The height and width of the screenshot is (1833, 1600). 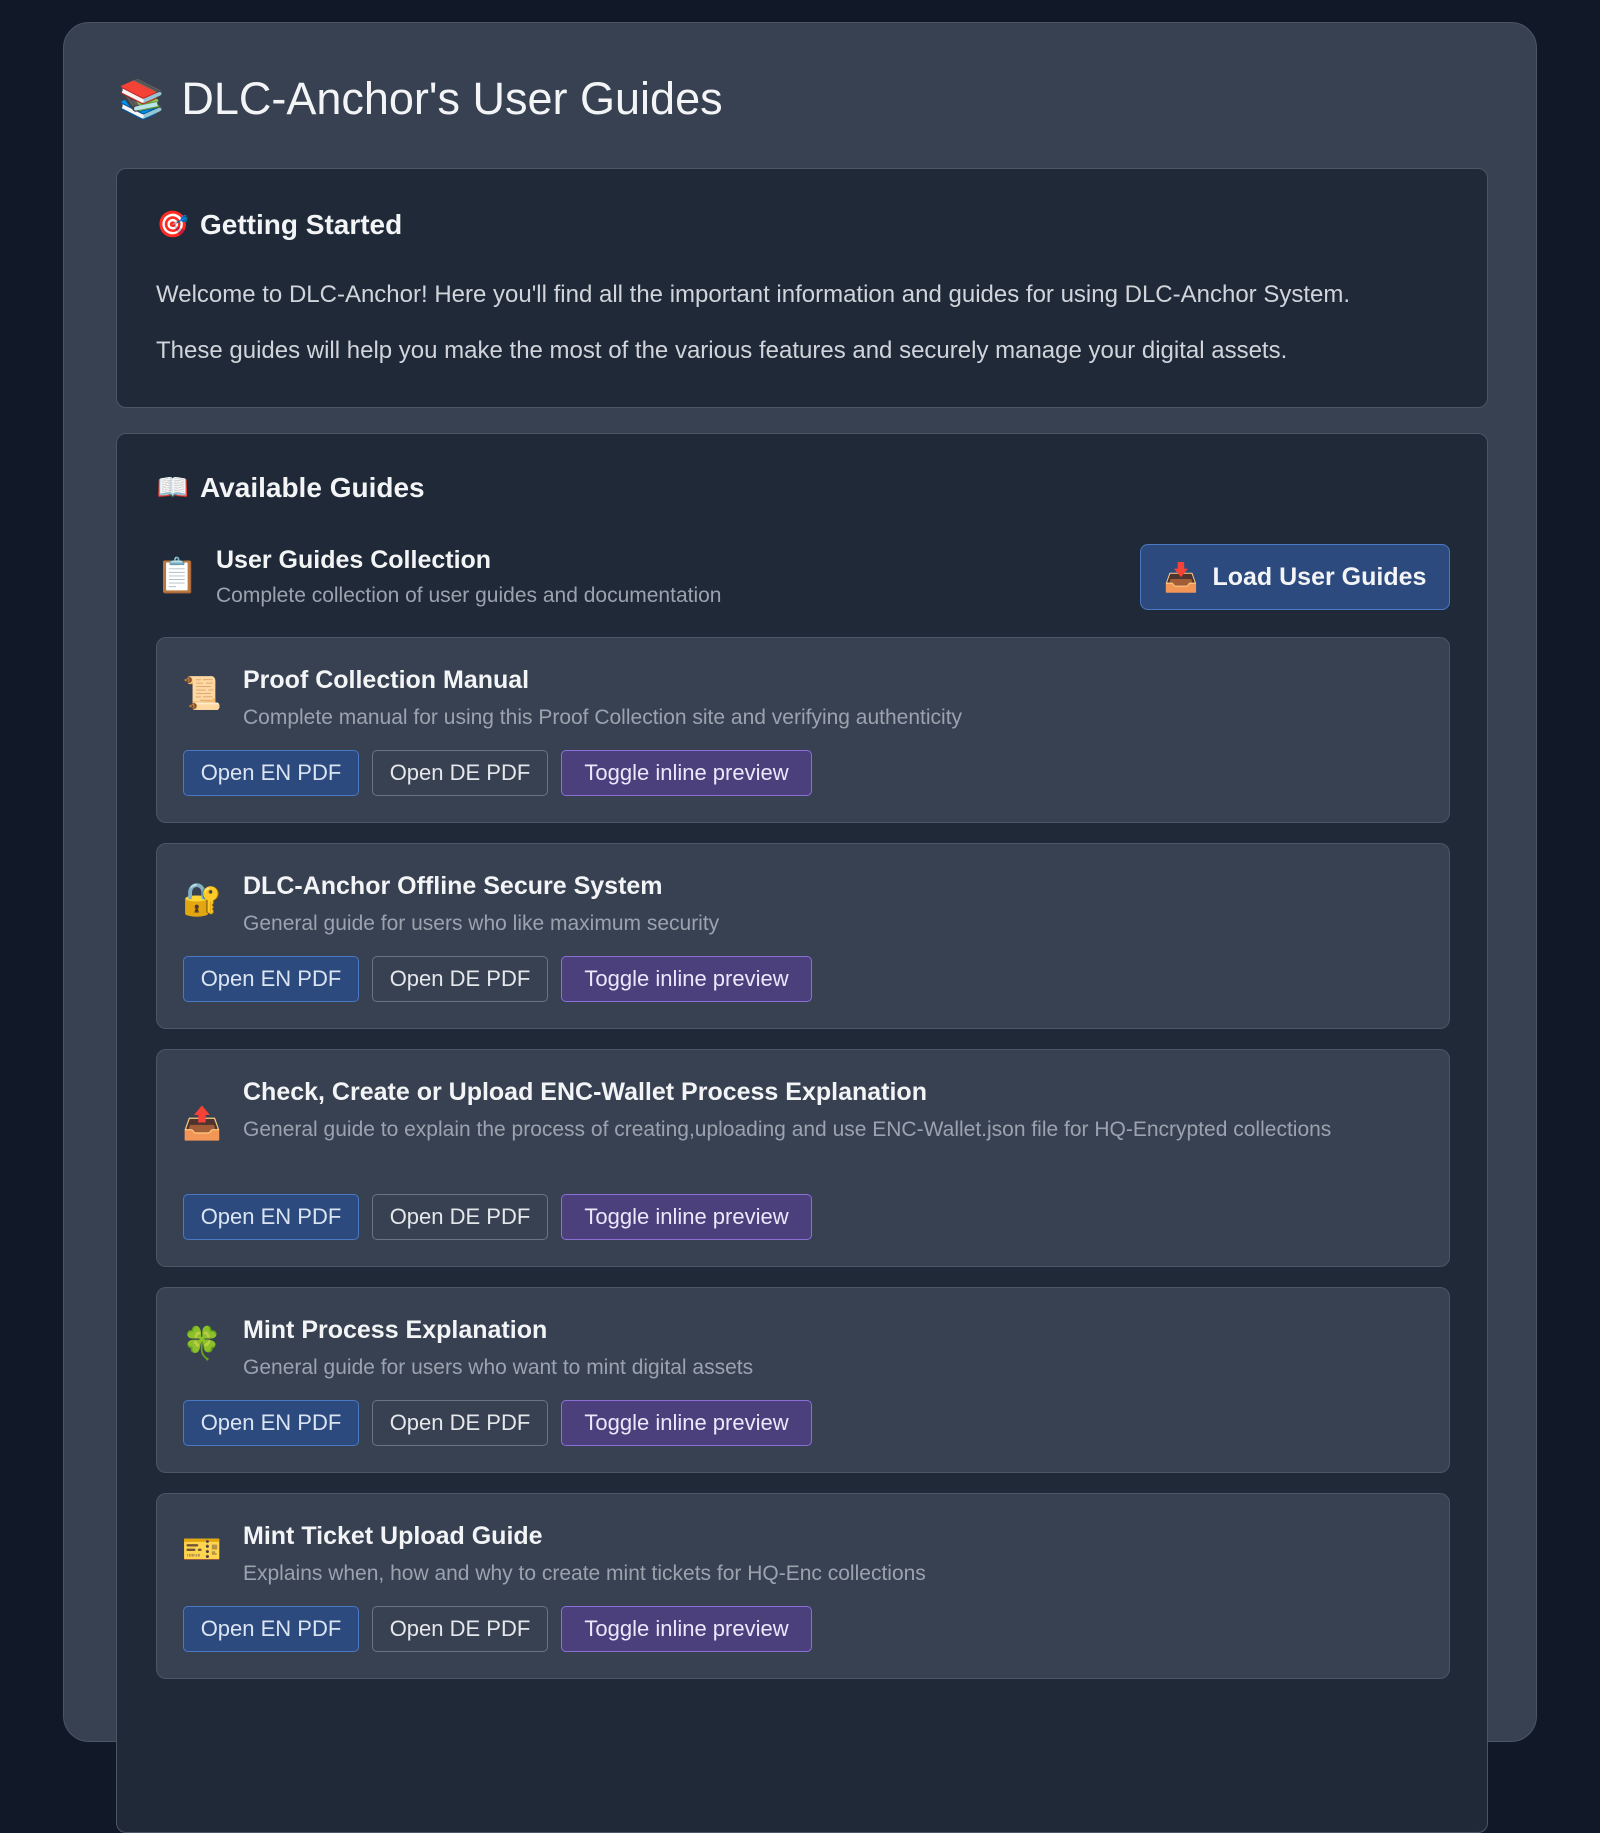 What do you see at coordinates (301, 224) in the screenshot?
I see `getting-started-heading-text: Getting Started` at bounding box center [301, 224].